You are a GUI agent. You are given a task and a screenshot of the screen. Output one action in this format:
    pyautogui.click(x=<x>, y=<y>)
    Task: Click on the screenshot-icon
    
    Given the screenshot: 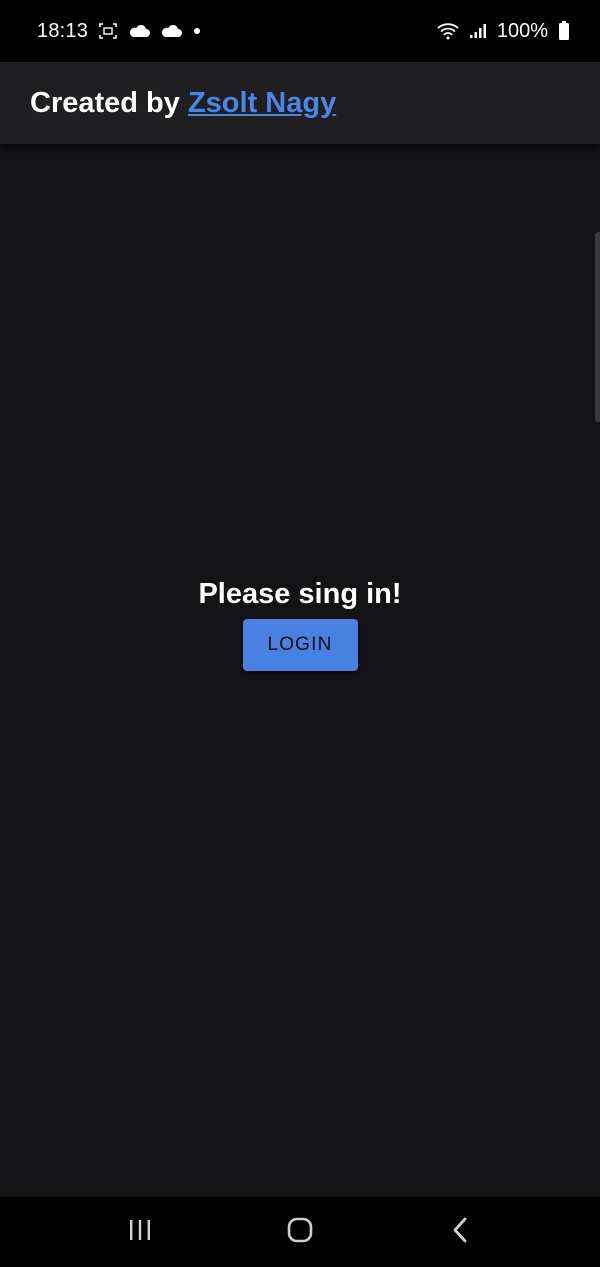 What is the action you would take?
    pyautogui.click(x=108, y=31)
    